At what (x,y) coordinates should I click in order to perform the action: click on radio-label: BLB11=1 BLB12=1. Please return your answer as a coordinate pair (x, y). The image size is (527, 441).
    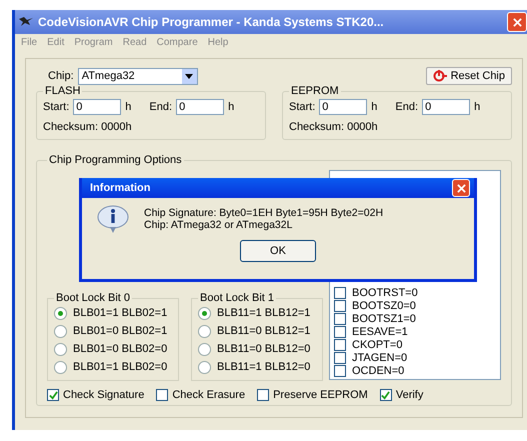
    Looking at the image, I should click on (263, 313).